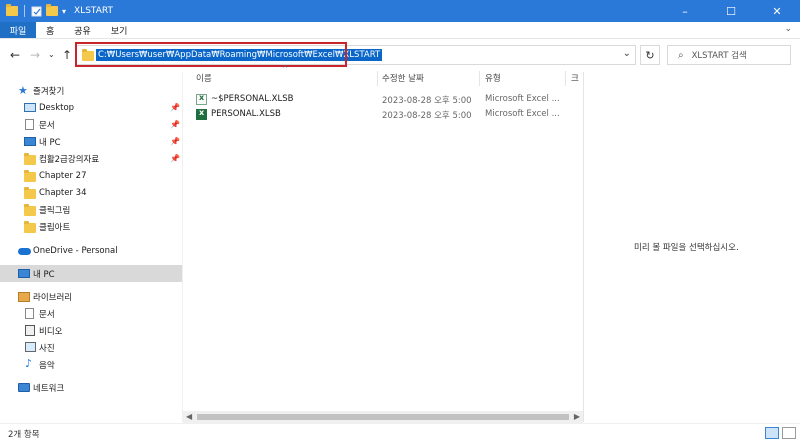  What do you see at coordinates (91, 364) in the screenshot?
I see `nav-library-music: ♪ 음악` at bounding box center [91, 364].